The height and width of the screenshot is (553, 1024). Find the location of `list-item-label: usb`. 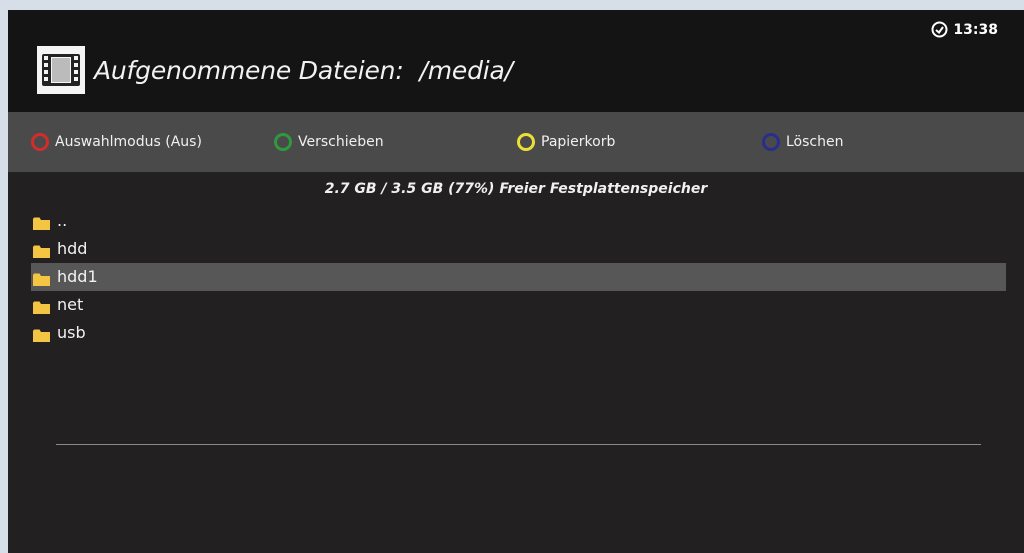

list-item-label: usb is located at coordinates (71, 332).